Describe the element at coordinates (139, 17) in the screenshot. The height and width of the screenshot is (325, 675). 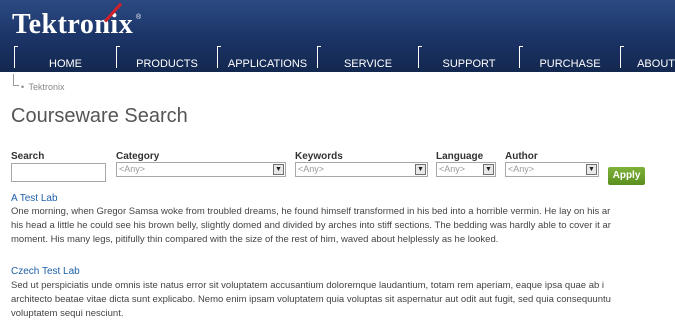
I see `registered-mark: ®` at that location.